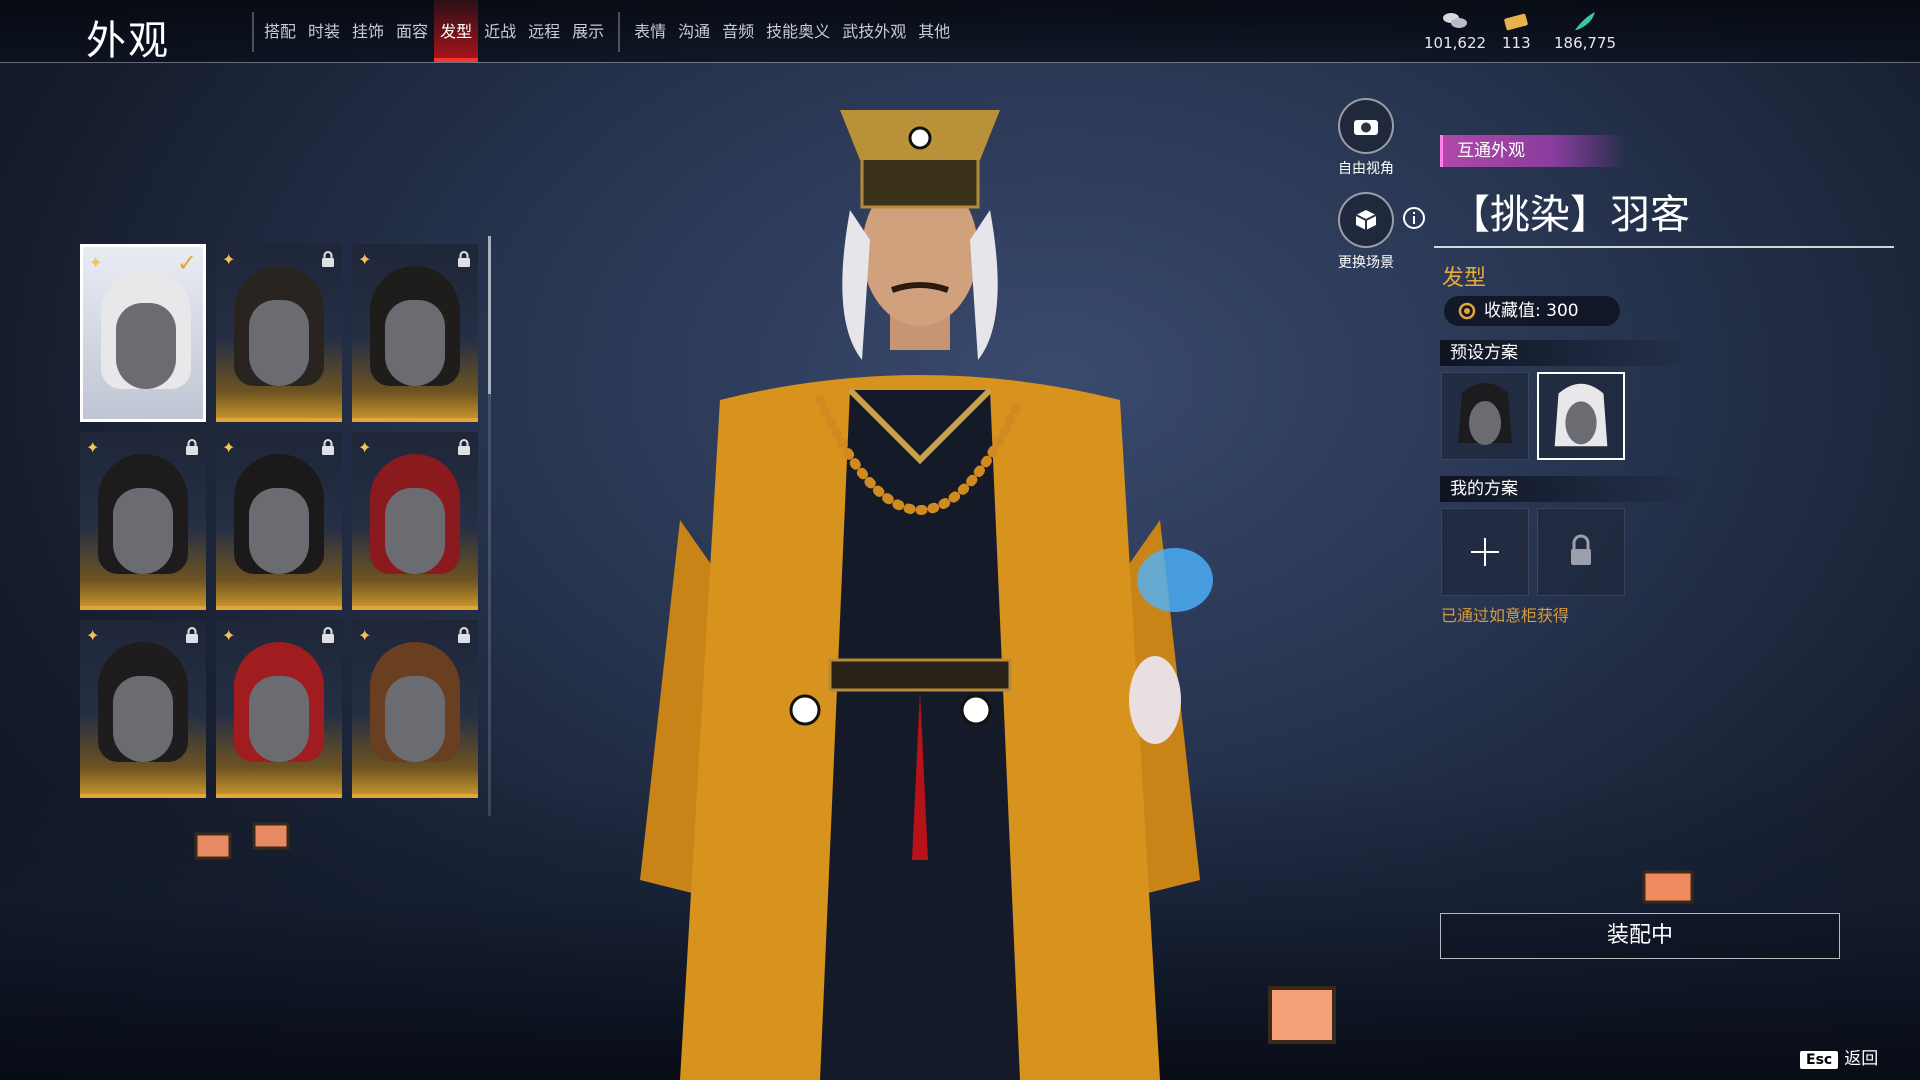  What do you see at coordinates (1585, 43) in the screenshot?
I see `currency-value: 186,775` at bounding box center [1585, 43].